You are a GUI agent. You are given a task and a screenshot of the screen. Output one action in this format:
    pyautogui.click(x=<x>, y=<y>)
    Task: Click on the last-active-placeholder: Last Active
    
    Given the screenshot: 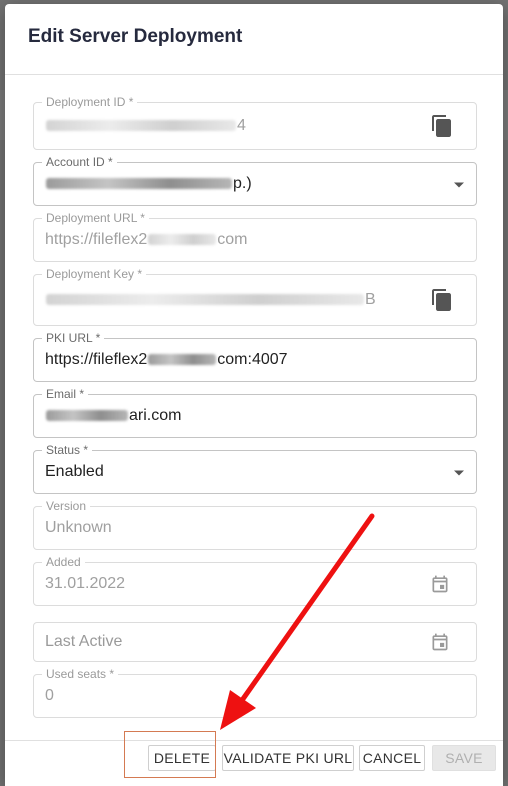 What is the action you would take?
    pyautogui.click(x=84, y=641)
    